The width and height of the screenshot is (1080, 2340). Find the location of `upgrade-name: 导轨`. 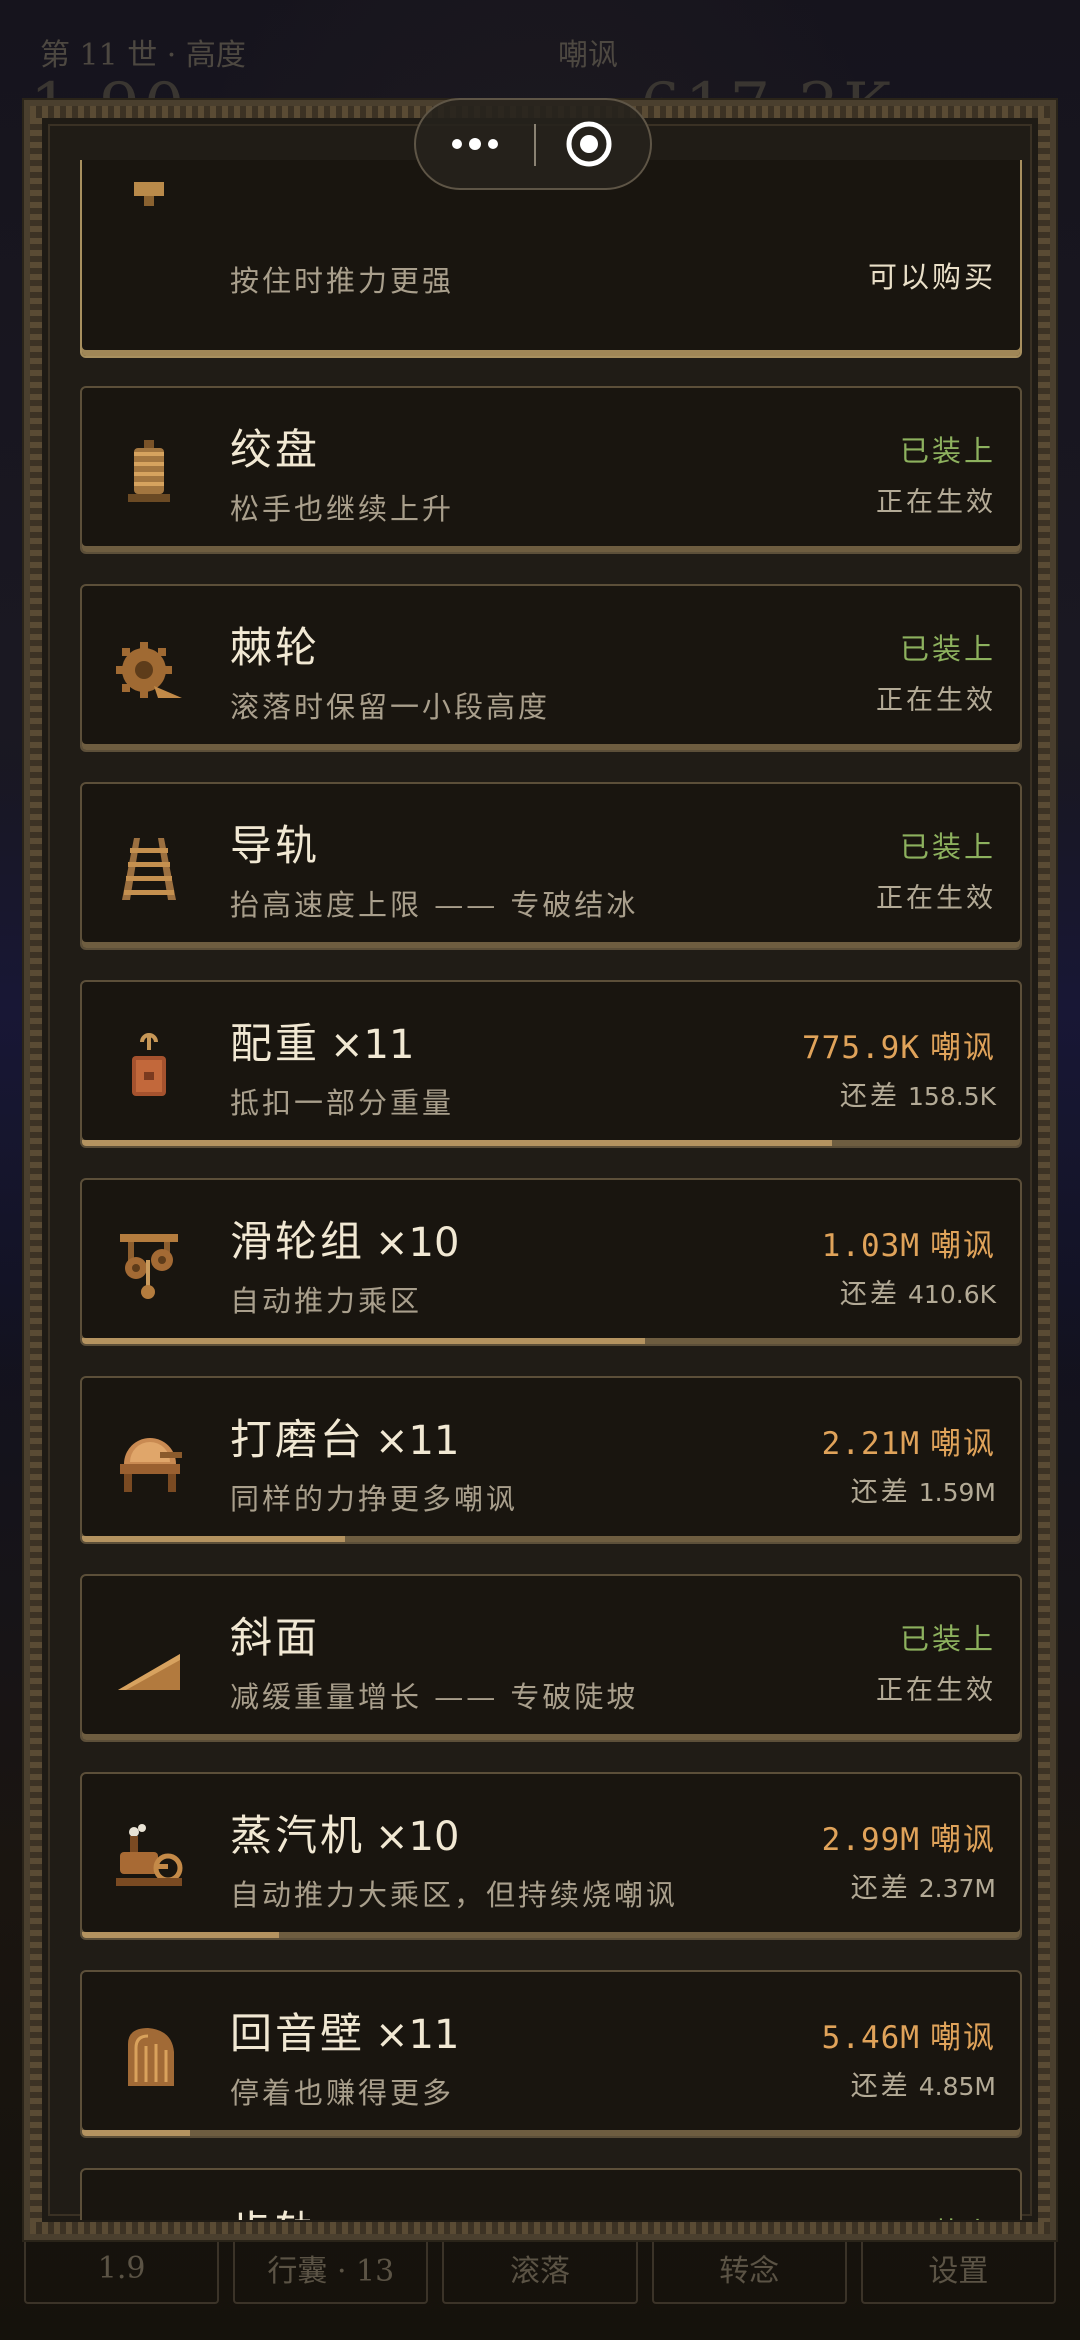

upgrade-name: 导轨 is located at coordinates (275, 845).